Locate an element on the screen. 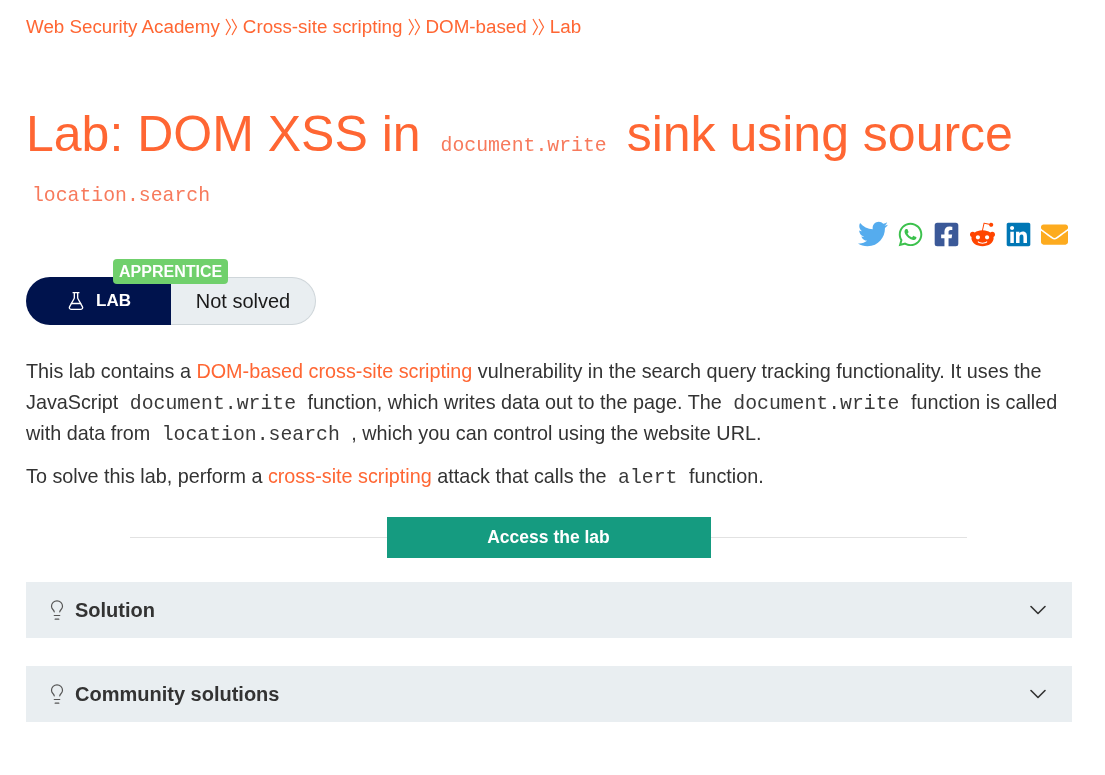  status-label: Not solved is located at coordinates (243, 301).